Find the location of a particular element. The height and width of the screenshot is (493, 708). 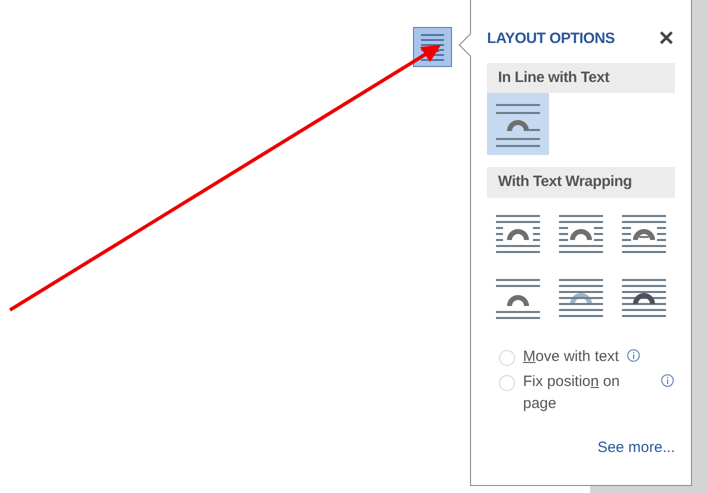

section-heading: In Line with Text is located at coordinates (581, 77).